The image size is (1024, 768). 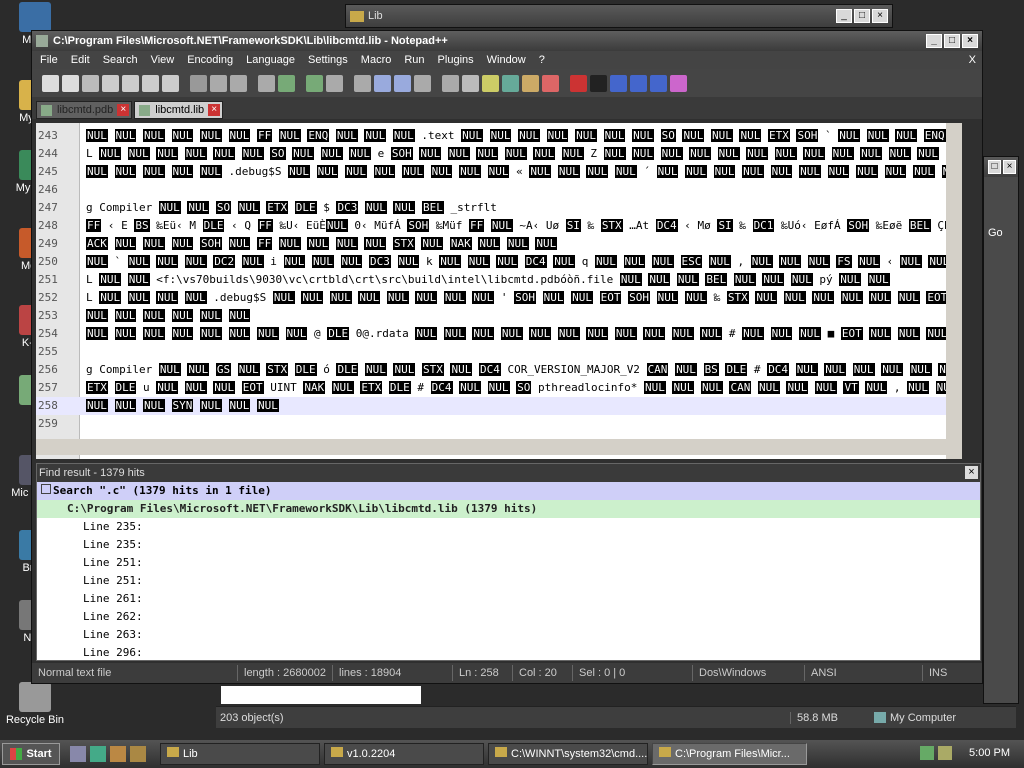 What do you see at coordinates (508, 635) in the screenshot?
I see `find-hit-line: Line 263:` at bounding box center [508, 635].